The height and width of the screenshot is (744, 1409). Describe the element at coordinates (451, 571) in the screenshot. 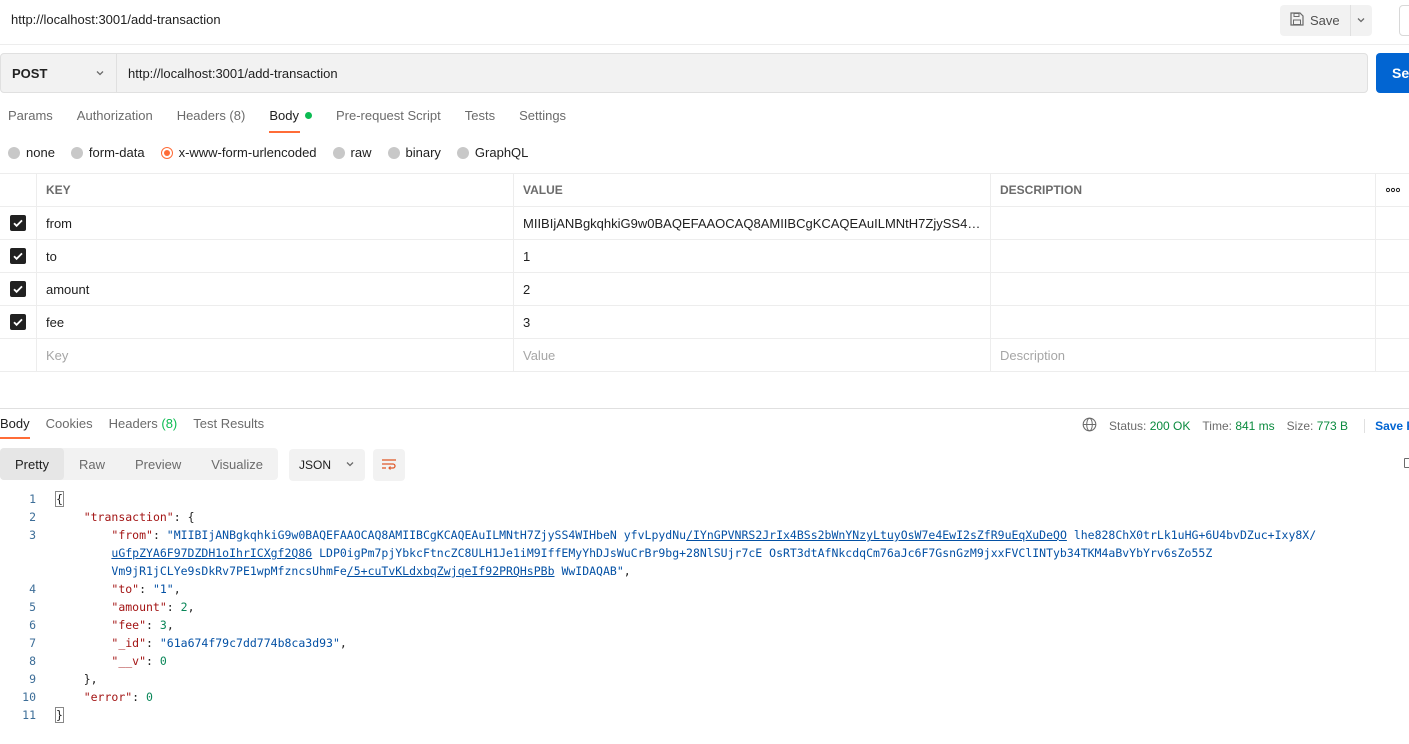

I see `json-string-link: /5+cuTvKLdxbqZwjqeIf92PRQHsPBb` at that location.